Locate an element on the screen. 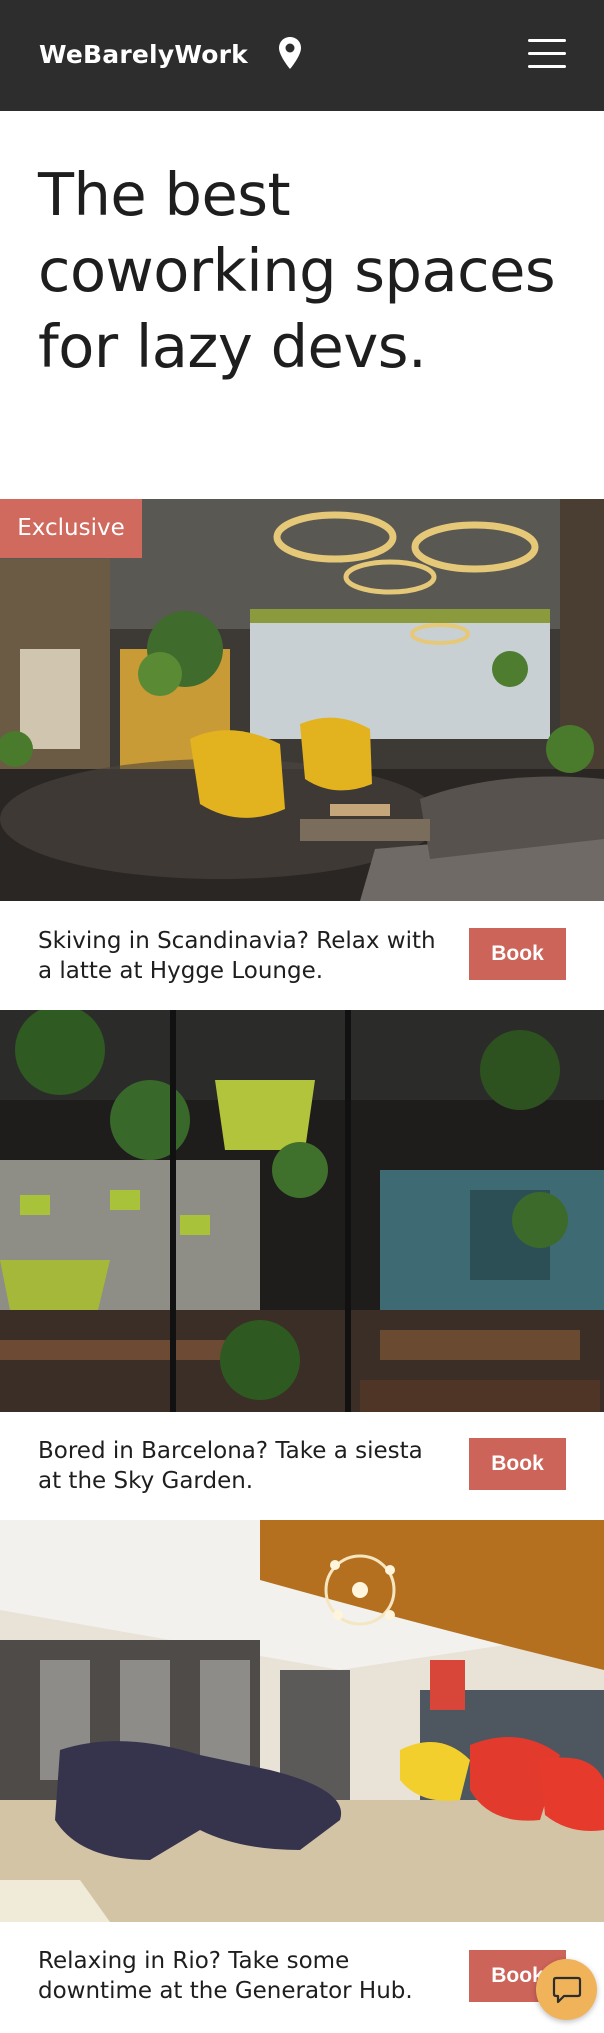  hamburger-menu-icon is located at coordinates (547, 53).